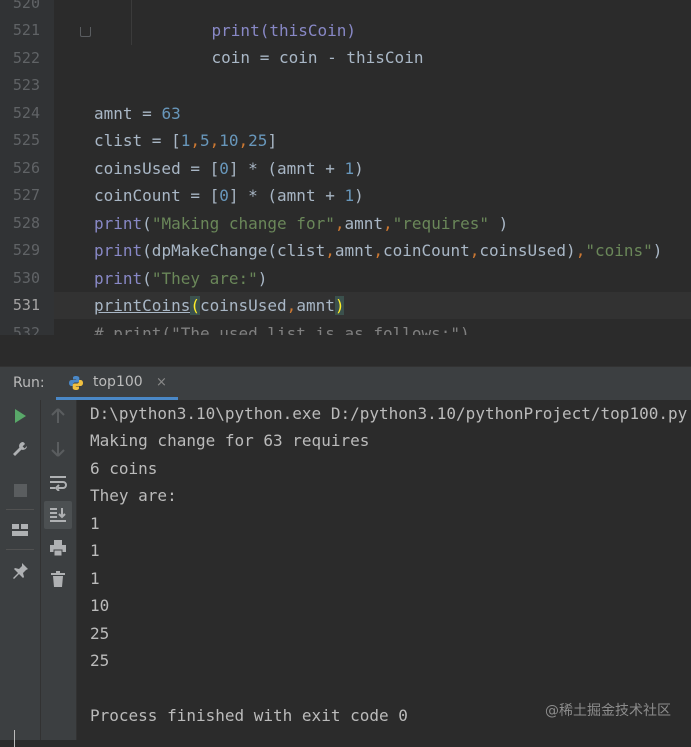 The image size is (691, 747). What do you see at coordinates (85, 32) in the screenshot?
I see `fold-end-marker` at bounding box center [85, 32].